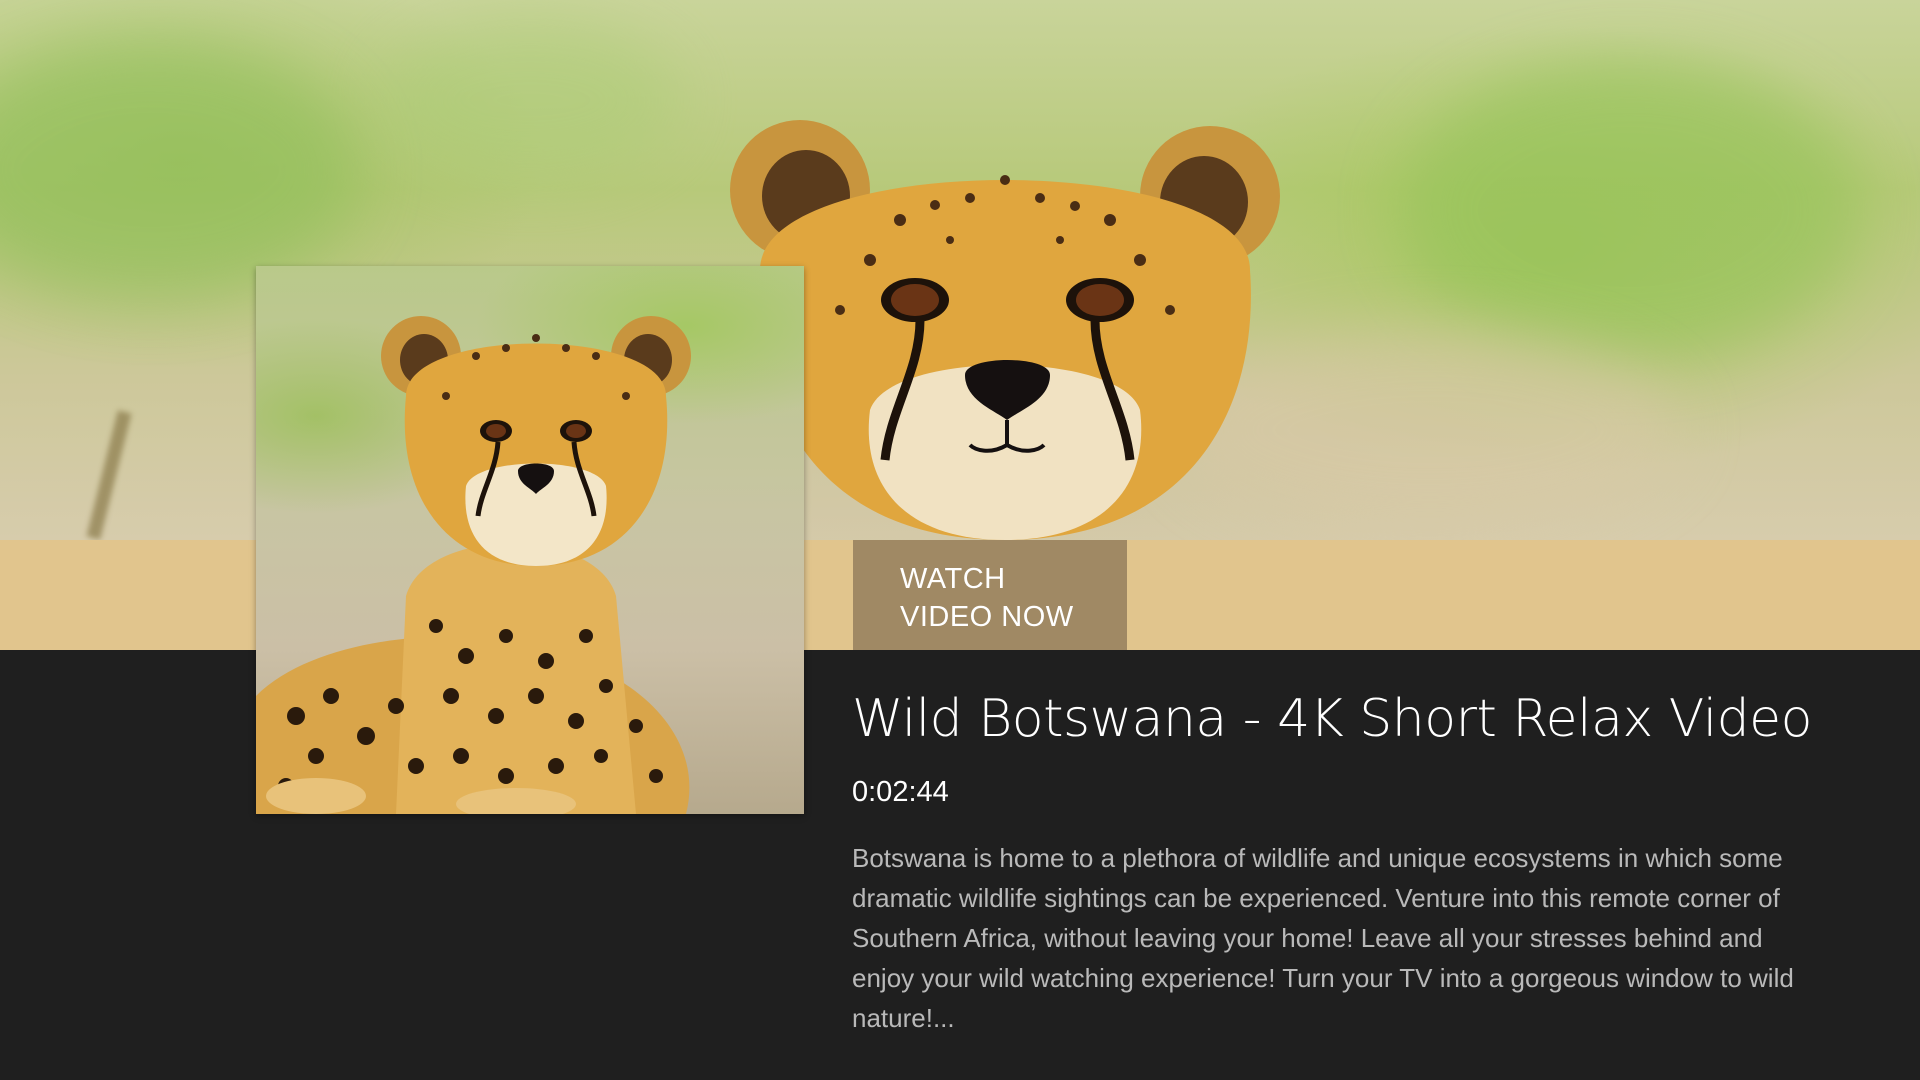 This screenshot has width=1920, height=1080. Describe the element at coordinates (473, 565) in the screenshot. I see `thumbnail-cheetah-image` at that location.